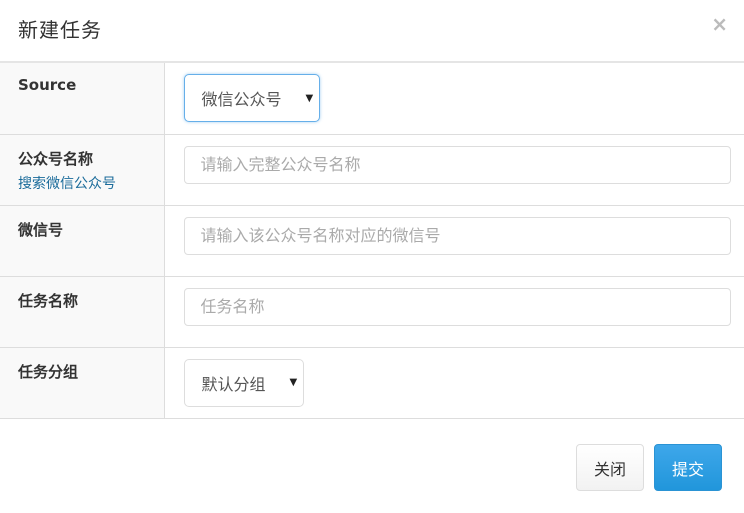 The image size is (744, 513). What do you see at coordinates (457, 306) in the screenshot?
I see `task-name-input` at bounding box center [457, 306].